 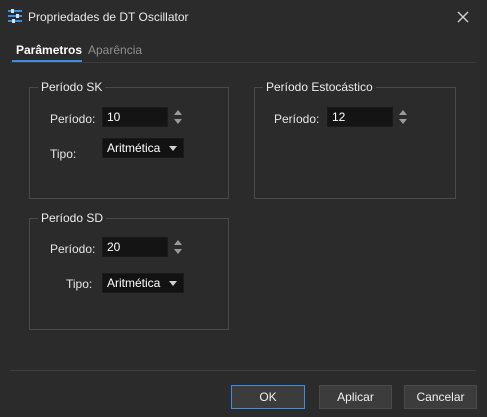 I want to click on tipo-sd-select: Aritmética, so click(x=143, y=283).